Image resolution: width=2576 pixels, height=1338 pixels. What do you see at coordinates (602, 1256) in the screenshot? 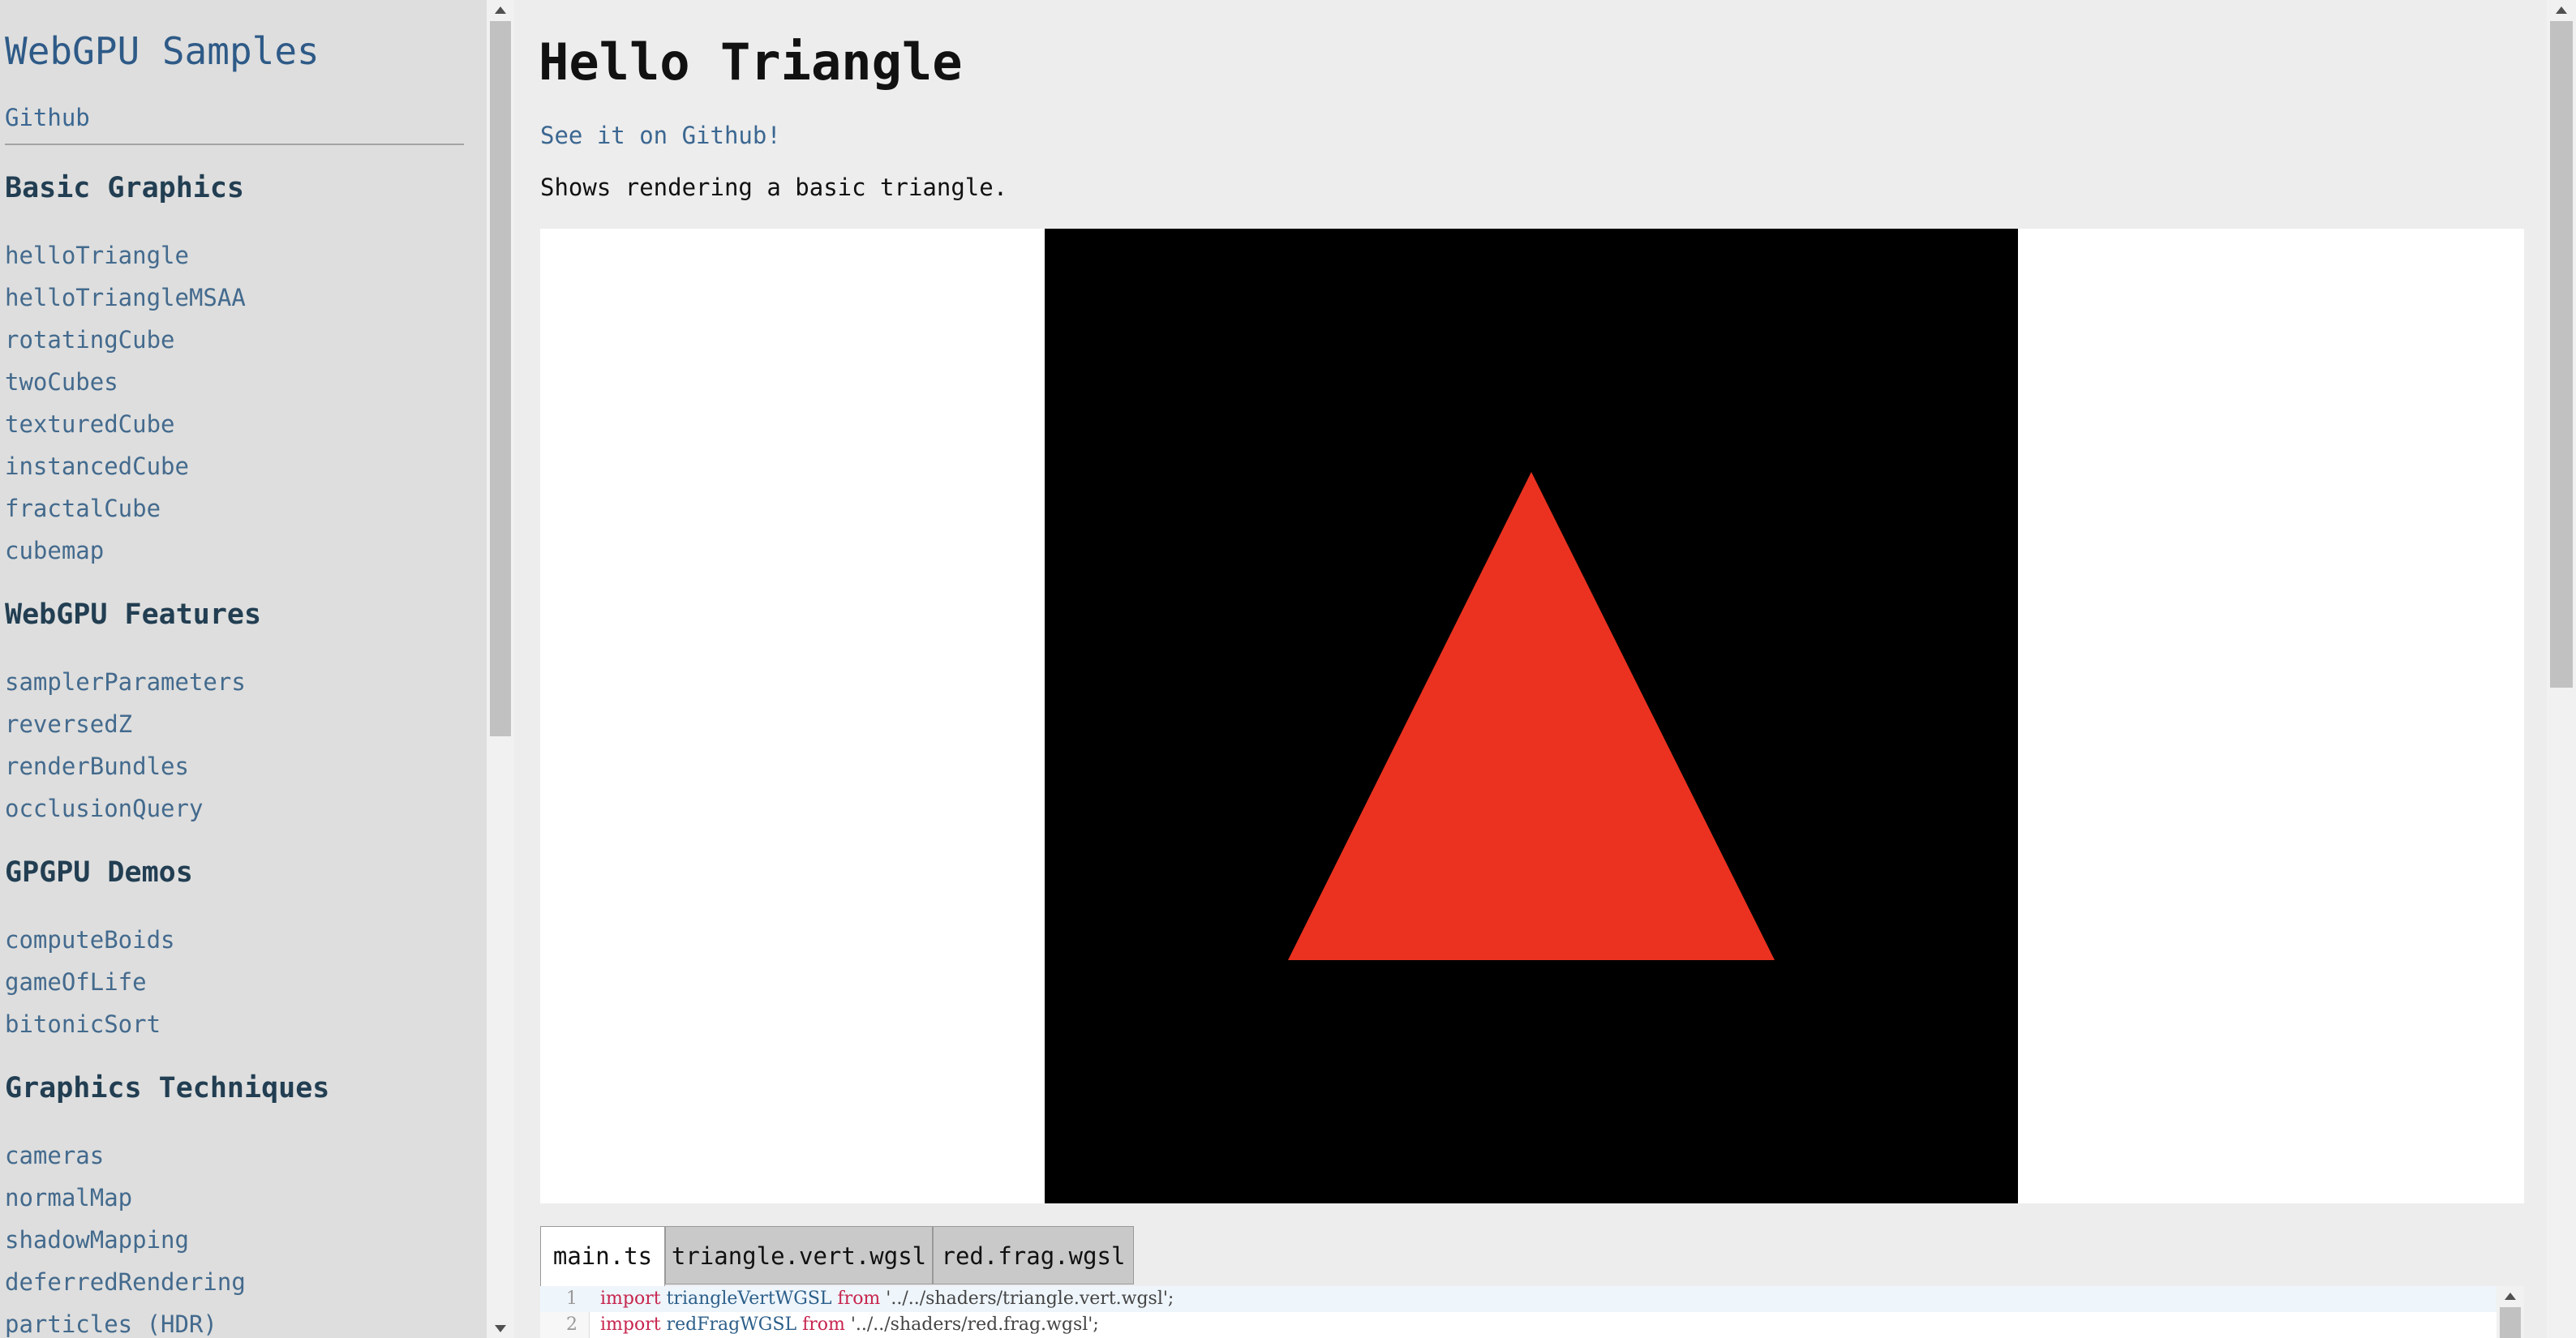
I see `tab-main-ts: main.ts` at bounding box center [602, 1256].